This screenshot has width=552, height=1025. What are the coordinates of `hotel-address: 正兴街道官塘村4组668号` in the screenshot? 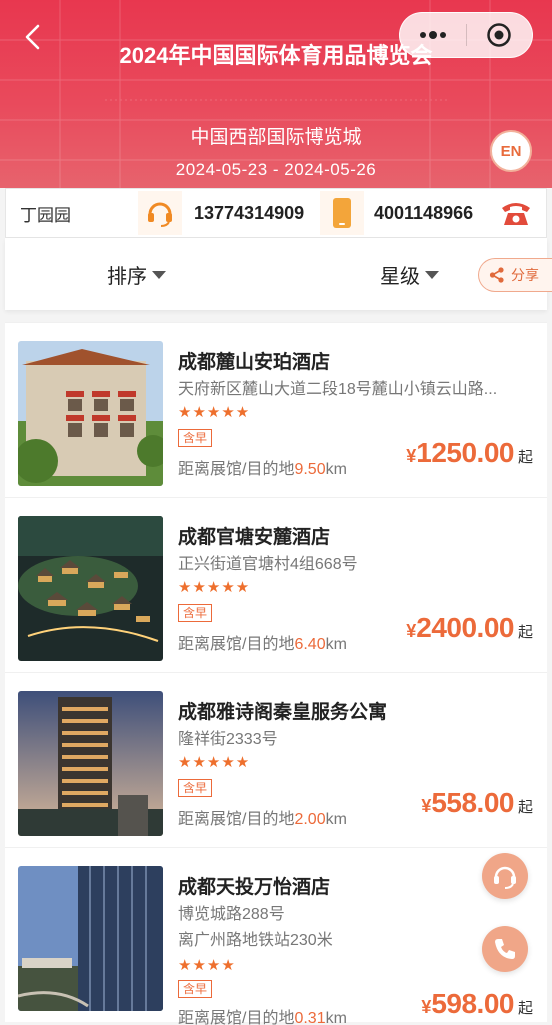 It's located at (268, 564).